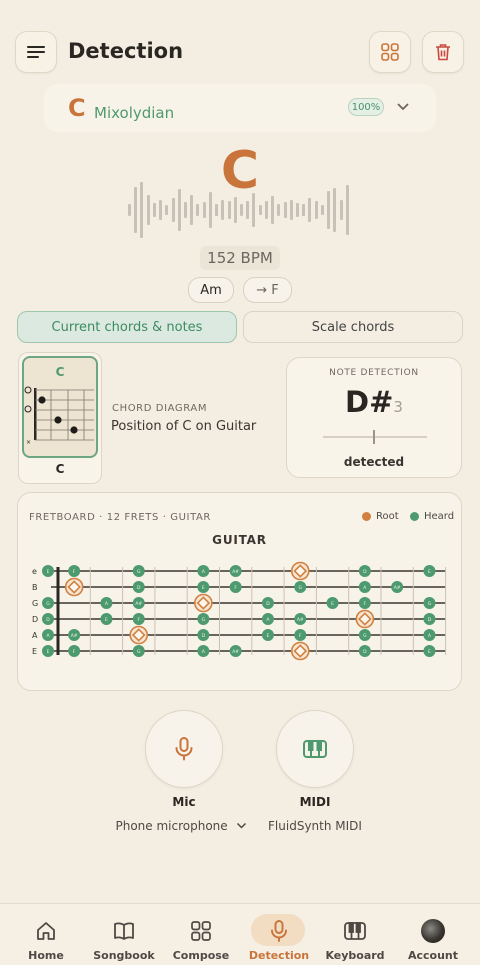 This screenshot has width=480, height=965. I want to click on confidence-badge: 100%, so click(366, 107).